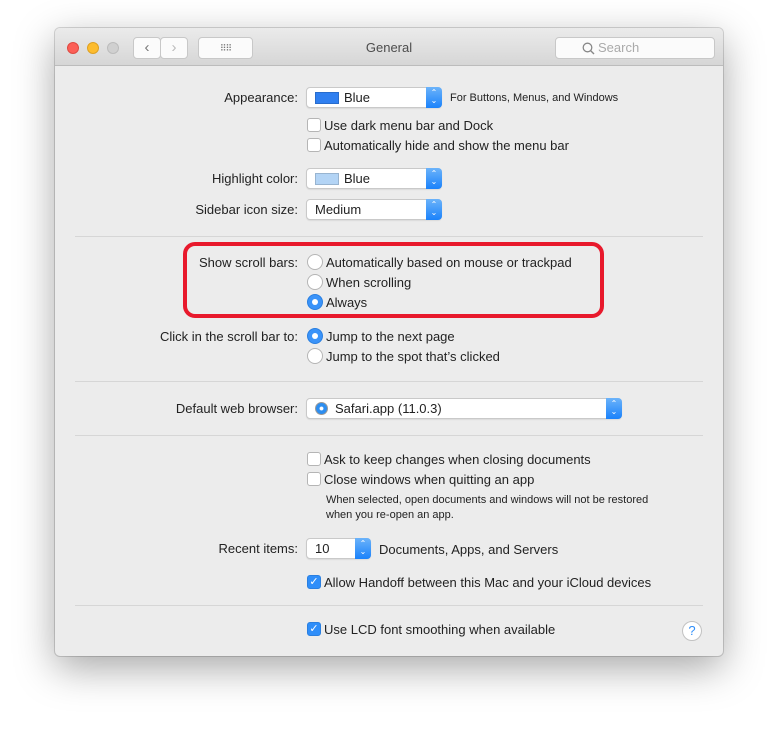  I want to click on highlight-label: Highlight color:, so click(255, 178).